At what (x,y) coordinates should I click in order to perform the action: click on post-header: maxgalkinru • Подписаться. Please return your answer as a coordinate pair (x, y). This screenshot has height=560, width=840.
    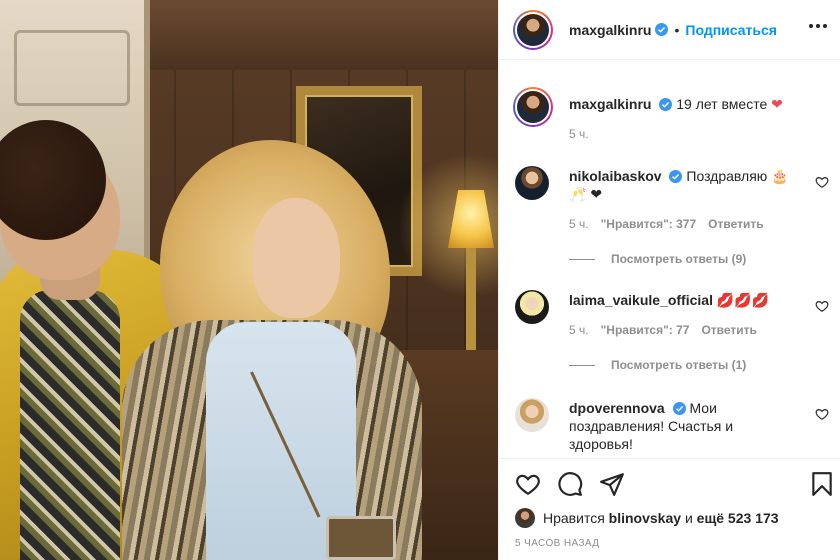
    Looking at the image, I should click on (669, 30).